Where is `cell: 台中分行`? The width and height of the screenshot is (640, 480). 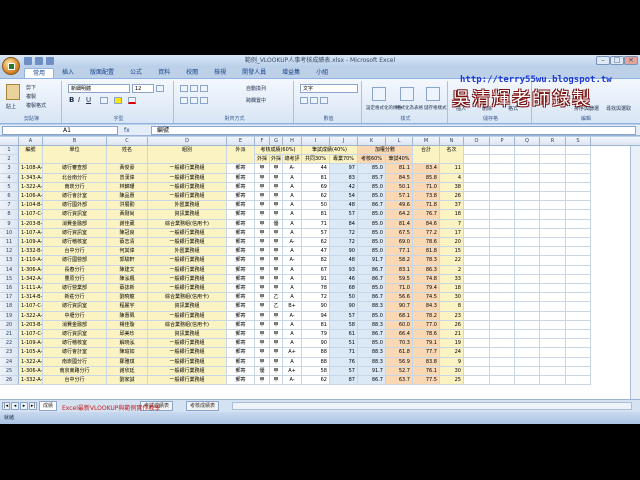
cell: 台中分行 is located at coordinates (75, 381).